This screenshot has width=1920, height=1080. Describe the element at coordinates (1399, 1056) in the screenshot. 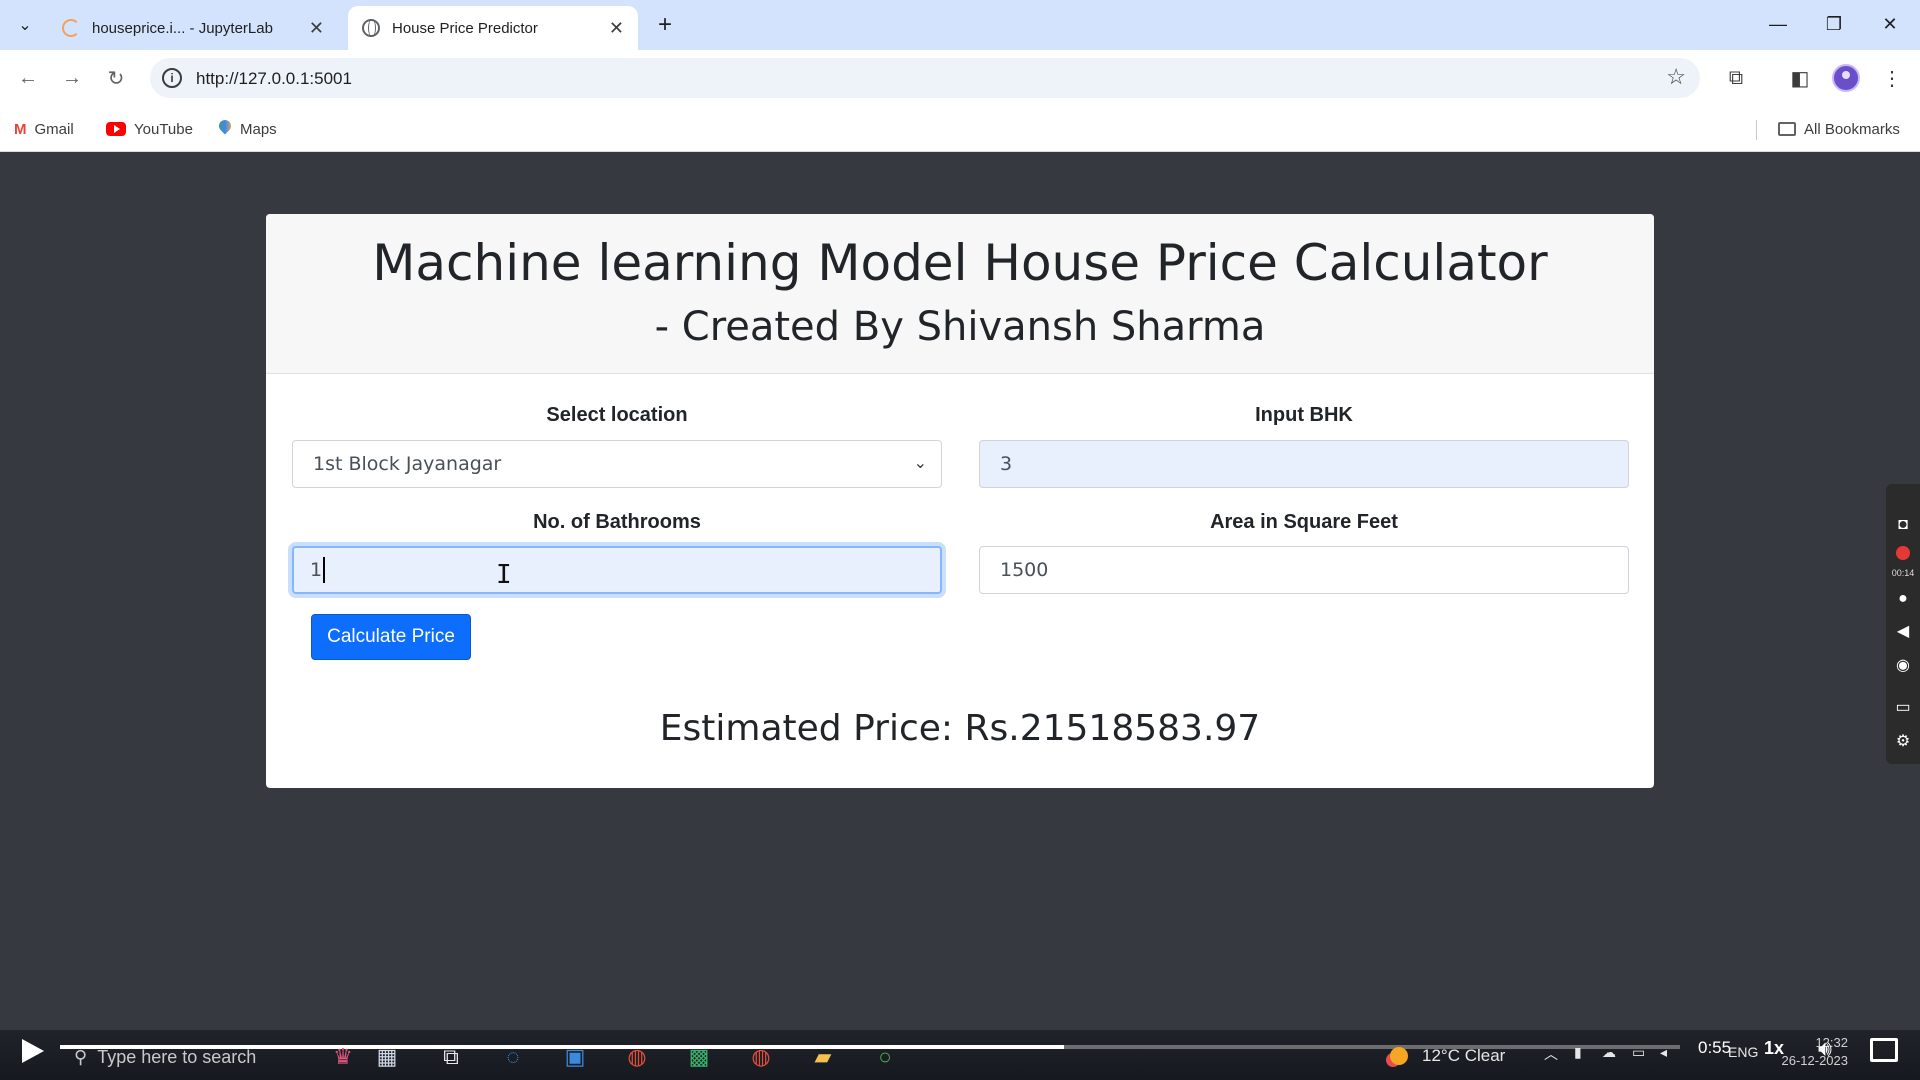

I see `weather-sun-icon` at that location.